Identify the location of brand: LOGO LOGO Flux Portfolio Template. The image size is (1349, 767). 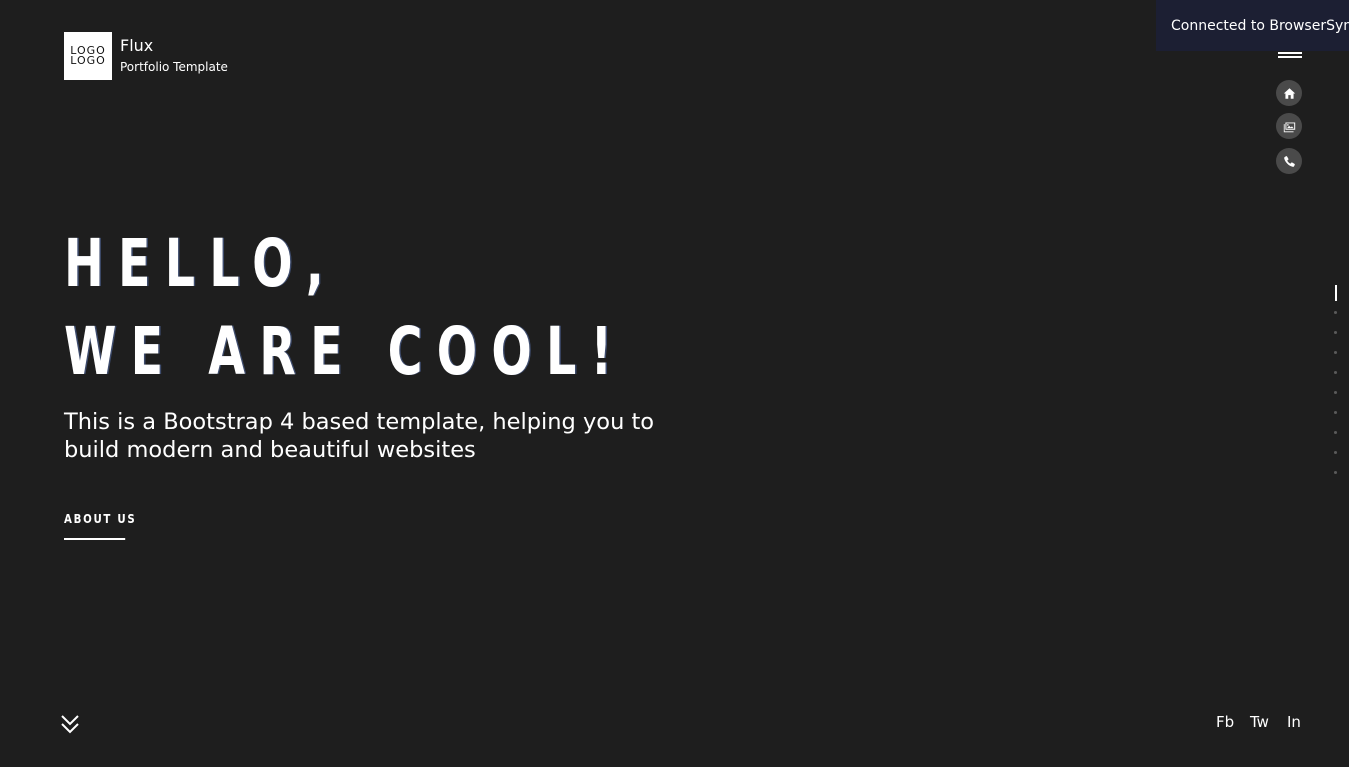
(146, 56).